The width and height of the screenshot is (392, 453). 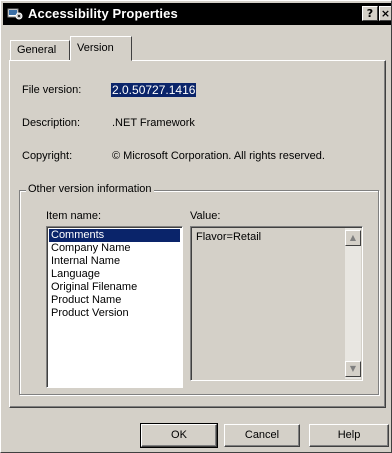 What do you see at coordinates (114, 248) in the screenshot?
I see `list-item-company-name: Company Name` at bounding box center [114, 248].